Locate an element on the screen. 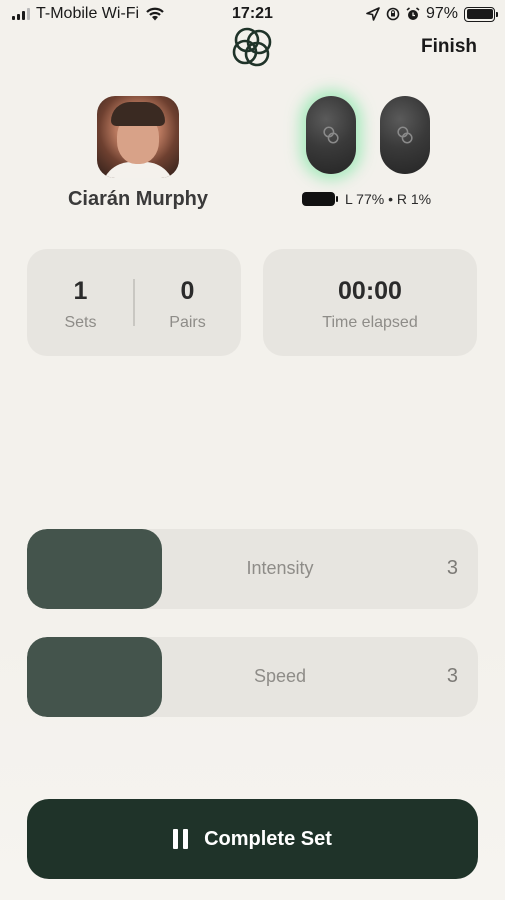 The height and width of the screenshot is (900, 505). sets-stat: 1 Sets is located at coordinates (80, 304).